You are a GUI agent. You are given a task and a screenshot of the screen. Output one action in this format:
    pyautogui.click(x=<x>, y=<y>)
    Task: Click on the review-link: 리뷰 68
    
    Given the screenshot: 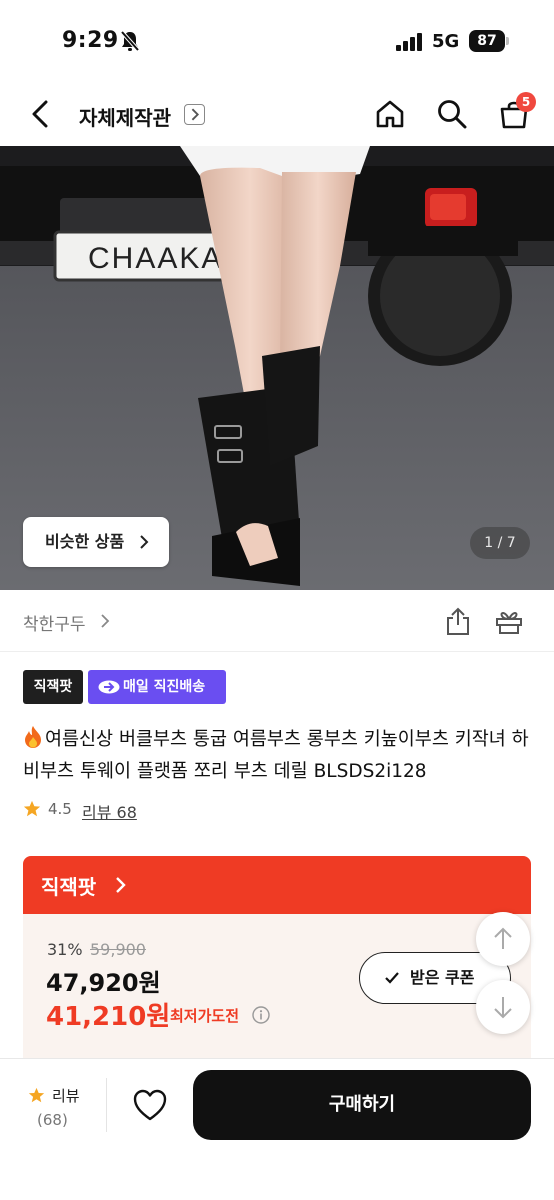 What is the action you would take?
    pyautogui.click(x=109, y=811)
    